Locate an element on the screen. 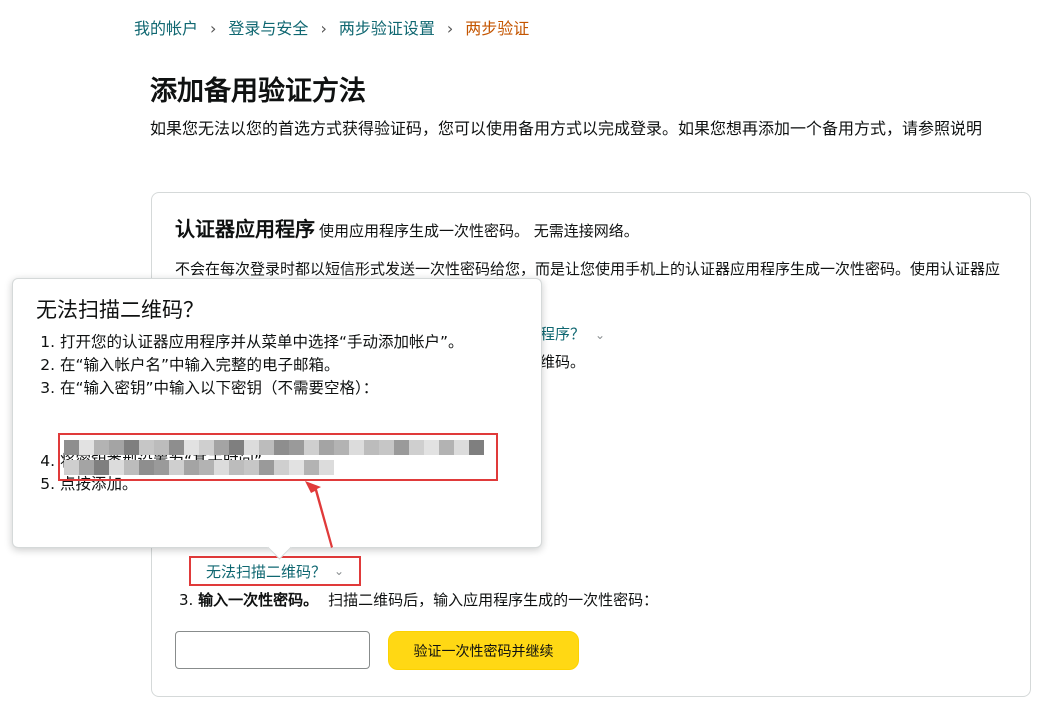 The width and height of the screenshot is (1045, 703). step3-text: 扫描二维码后，输入应用程序生成的一次性密码： is located at coordinates (493, 600).